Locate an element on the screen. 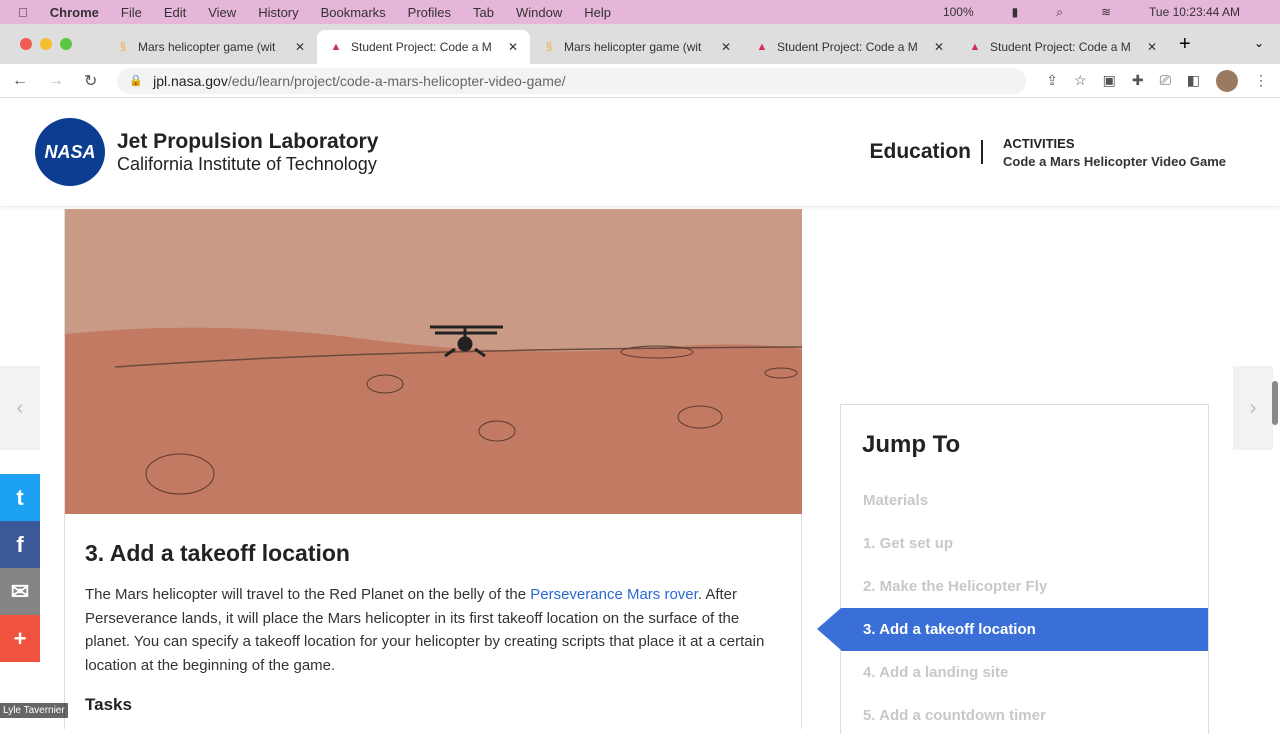 The image size is (1280, 737). more-share-button: + is located at coordinates (20, 638).